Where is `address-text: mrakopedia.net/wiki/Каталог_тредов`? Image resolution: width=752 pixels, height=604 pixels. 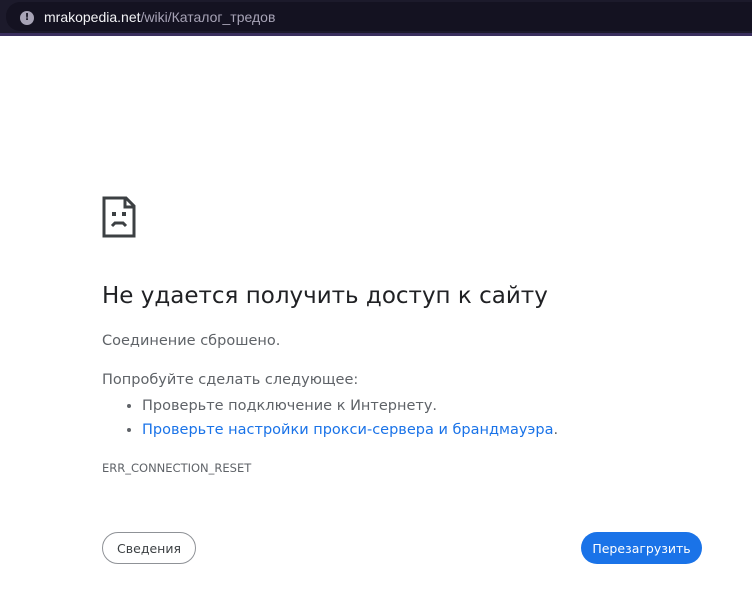 address-text: mrakopedia.net/wiki/Каталог_тредов is located at coordinates (159, 17).